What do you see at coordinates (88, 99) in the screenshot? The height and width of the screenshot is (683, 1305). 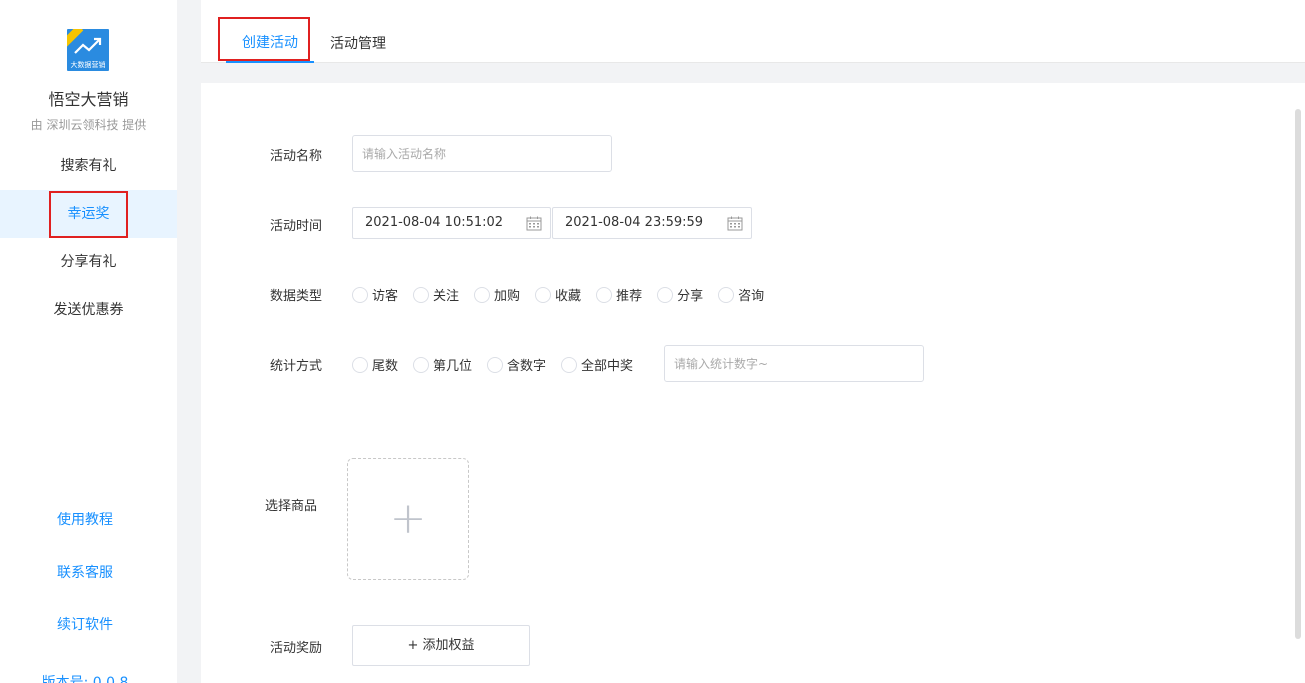 I see `app-name: 悟空大营销` at bounding box center [88, 99].